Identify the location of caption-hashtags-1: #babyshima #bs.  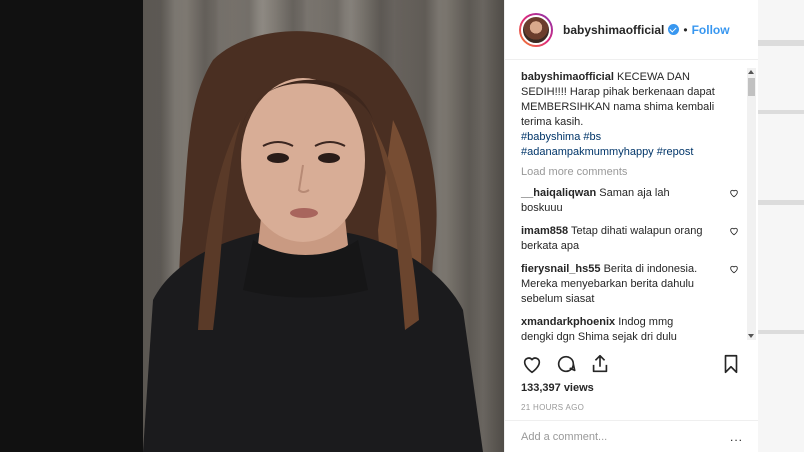
(561, 137).